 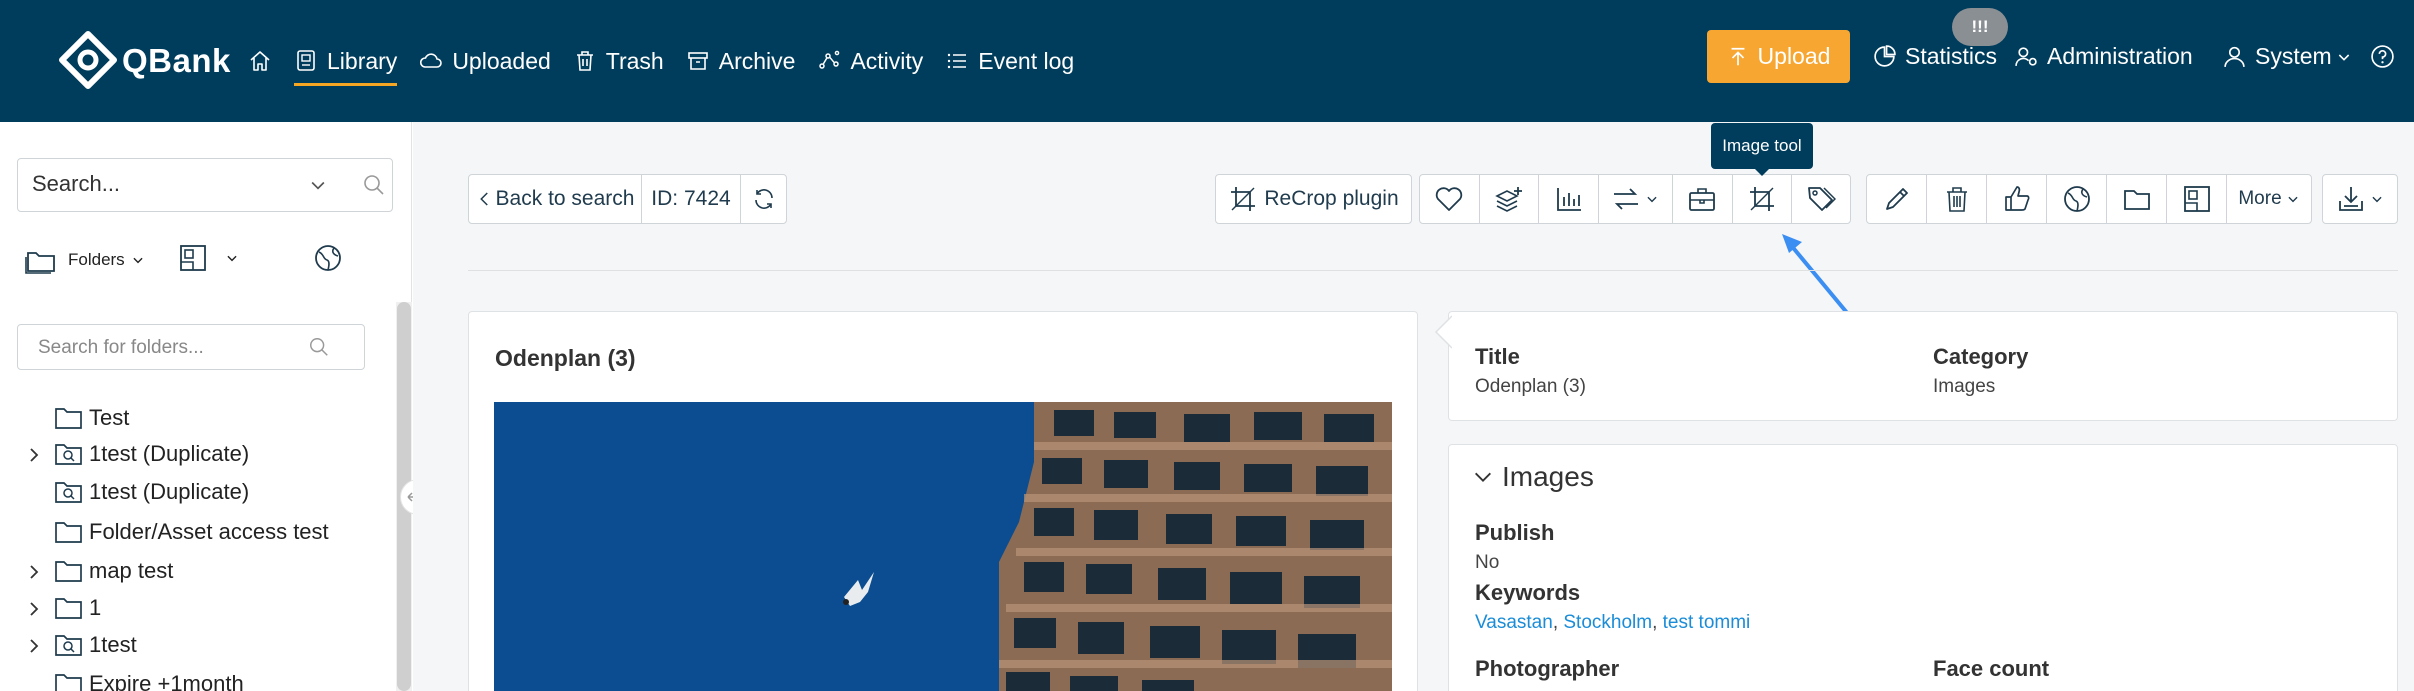 I want to click on activity-icon, so click(x=829, y=59).